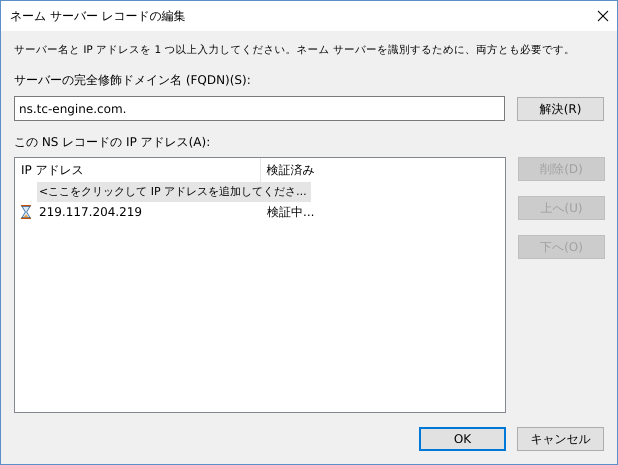  What do you see at coordinates (91, 212) in the screenshot?
I see `table-cell-text: 219.117.204.219` at bounding box center [91, 212].